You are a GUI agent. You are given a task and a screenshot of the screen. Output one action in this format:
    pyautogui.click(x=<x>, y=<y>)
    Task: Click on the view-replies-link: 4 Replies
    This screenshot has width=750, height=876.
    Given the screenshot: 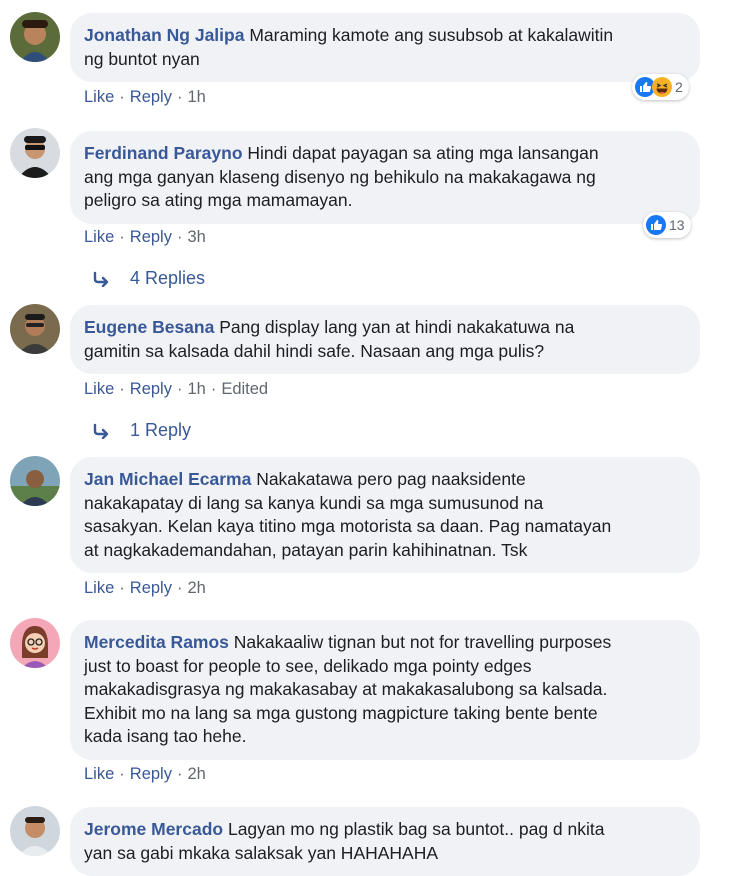 What is the action you would take?
    pyautogui.click(x=148, y=278)
    